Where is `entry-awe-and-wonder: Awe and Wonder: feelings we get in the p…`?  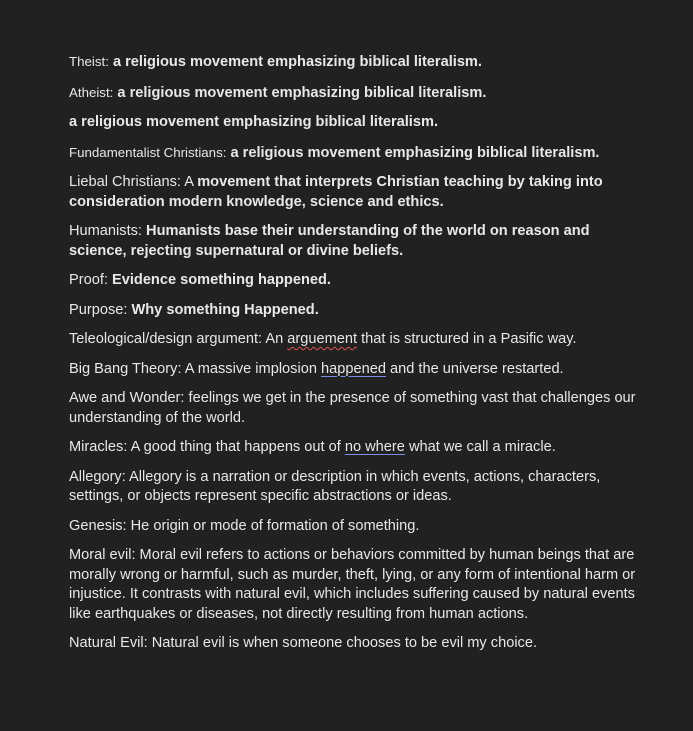 entry-awe-and-wonder: Awe and Wonder: feelings we get in the p… is located at coordinates (356, 408).